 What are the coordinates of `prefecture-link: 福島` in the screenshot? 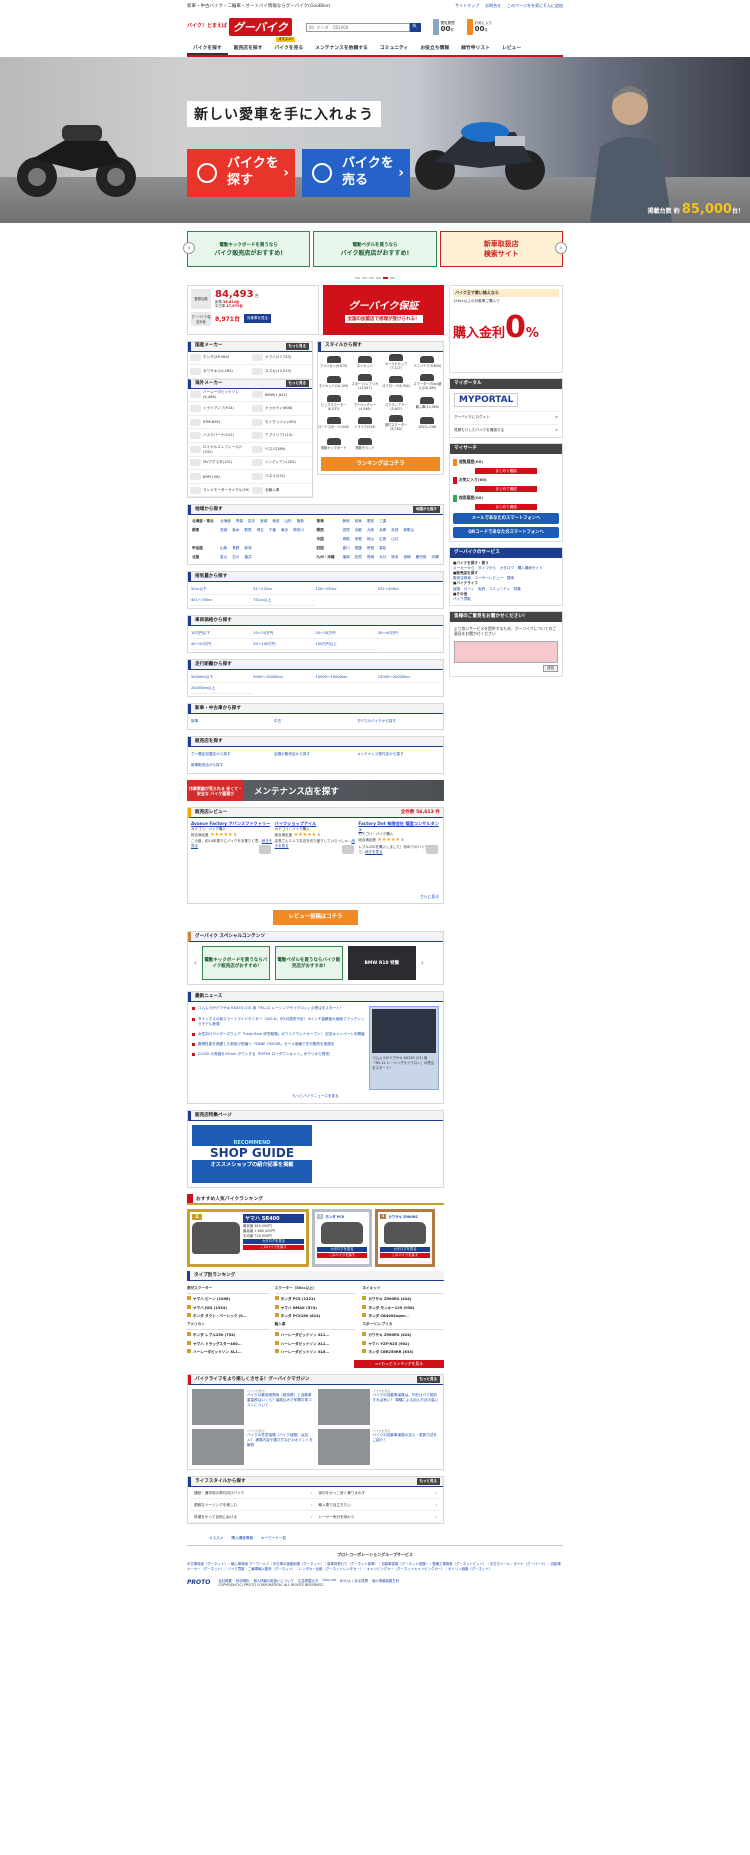 It's located at (300, 521).